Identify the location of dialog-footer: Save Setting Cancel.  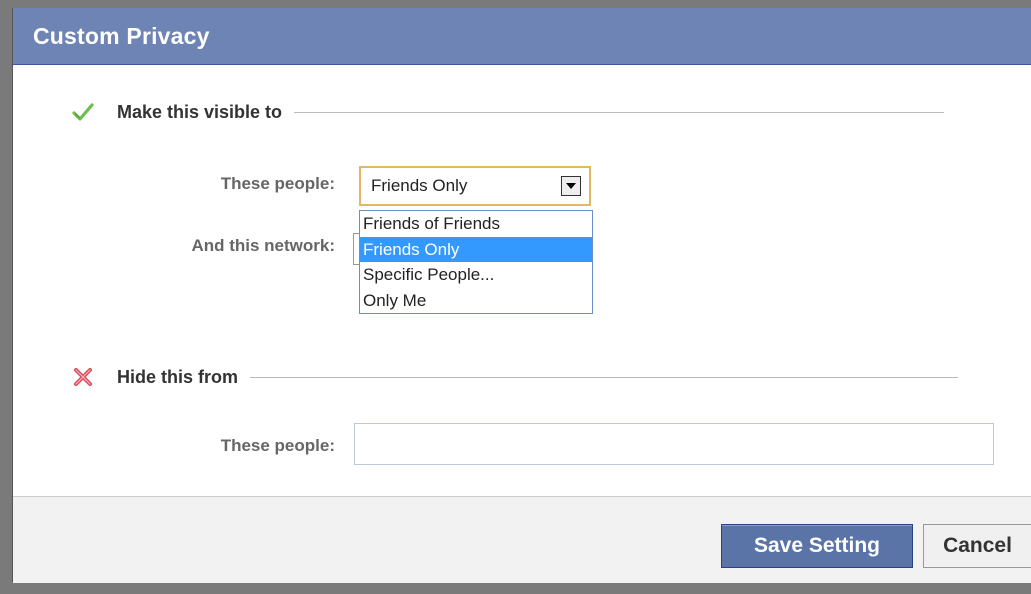
(522, 539).